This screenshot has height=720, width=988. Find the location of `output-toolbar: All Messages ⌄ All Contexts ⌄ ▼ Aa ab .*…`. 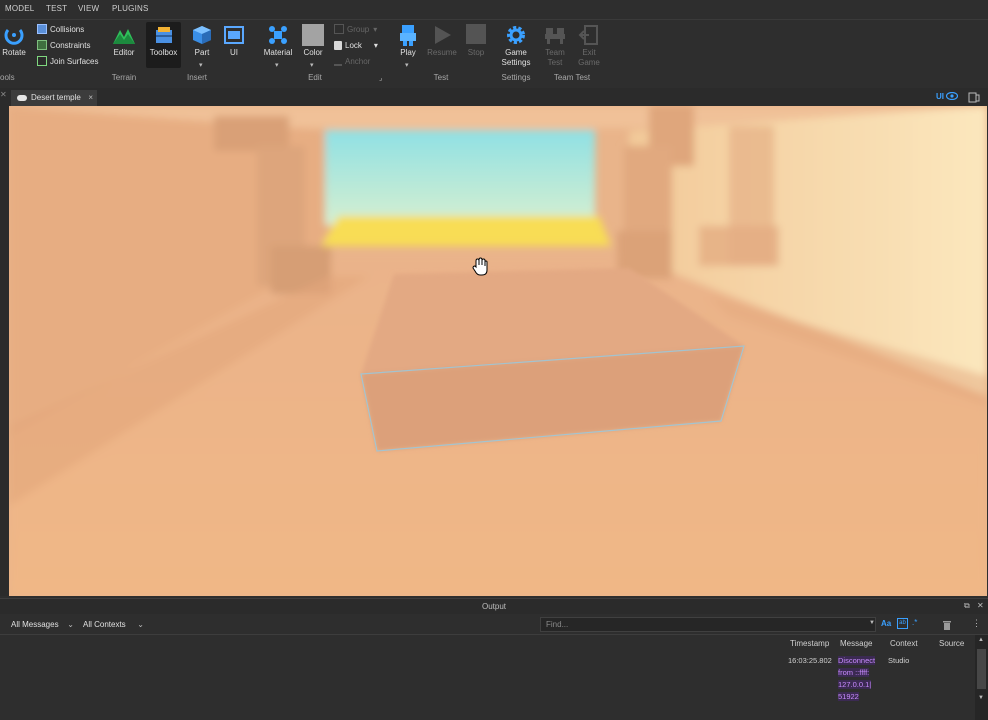

output-toolbar: All Messages ⌄ All Contexts ⌄ ▼ Aa ab .*… is located at coordinates (494, 624).